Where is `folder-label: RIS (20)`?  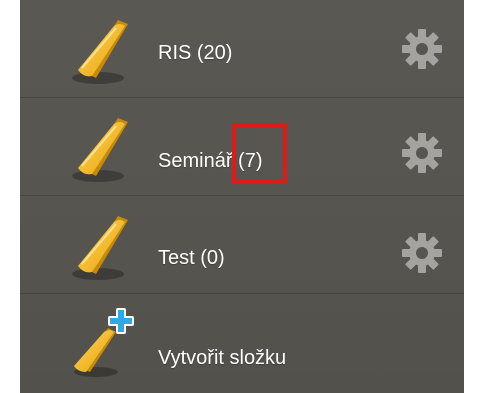
folder-label: RIS (20) is located at coordinates (195, 53).